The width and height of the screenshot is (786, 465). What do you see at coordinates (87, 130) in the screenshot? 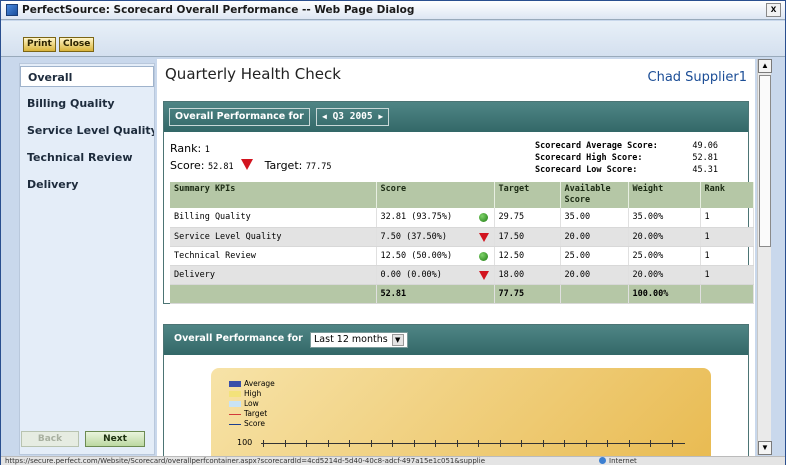
I see `sidebar-item-service-level-quality: Service Level Quality` at bounding box center [87, 130].